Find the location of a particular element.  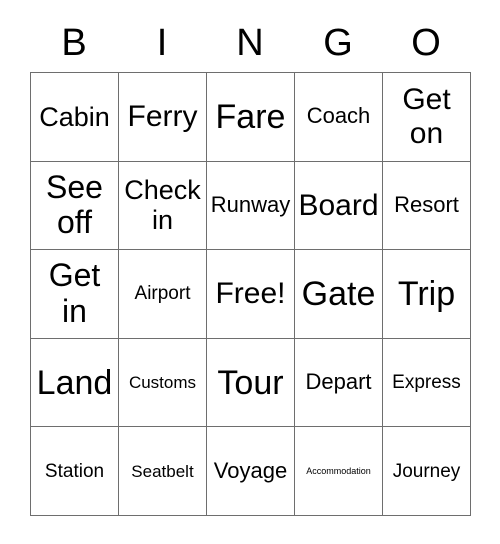

bingo-cell-label: Get in is located at coordinates (74, 293).